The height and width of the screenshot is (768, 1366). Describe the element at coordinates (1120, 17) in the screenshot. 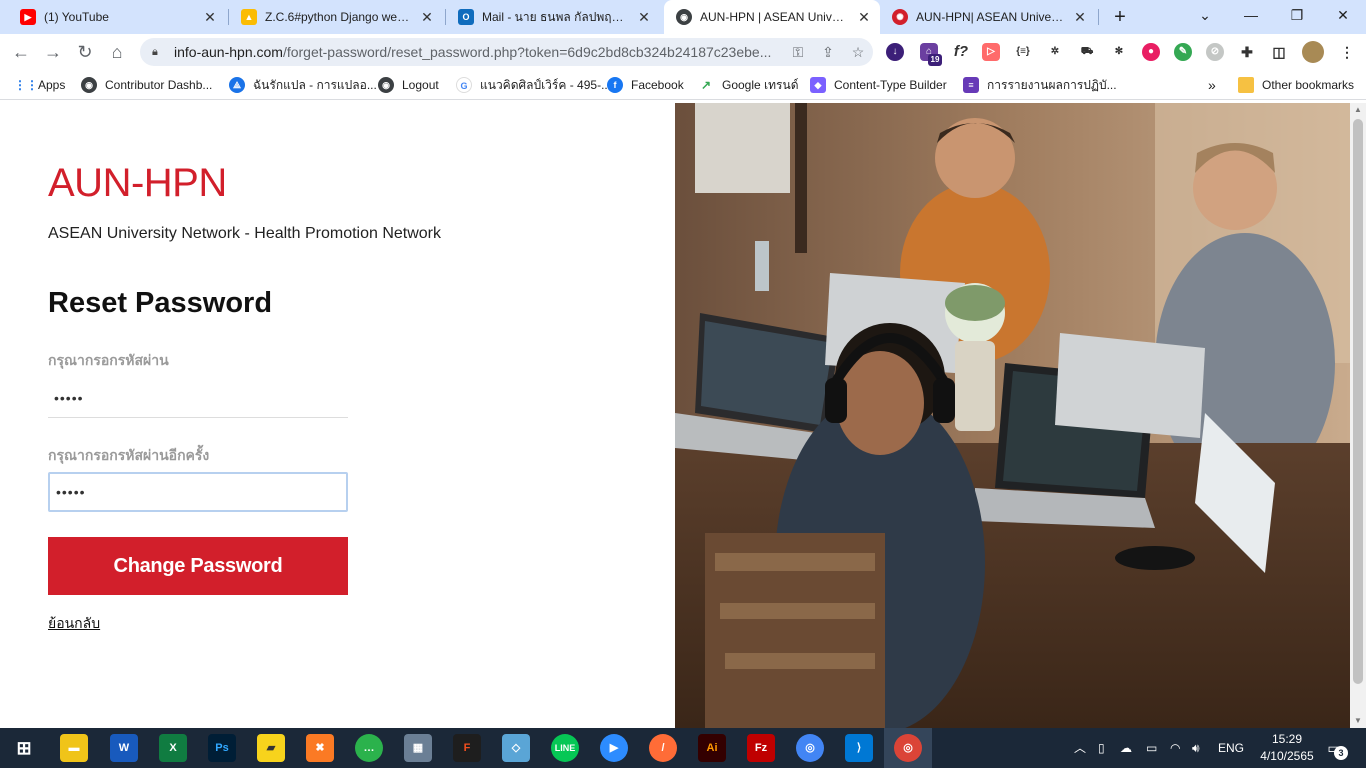

I see `new-tab-button: +` at that location.